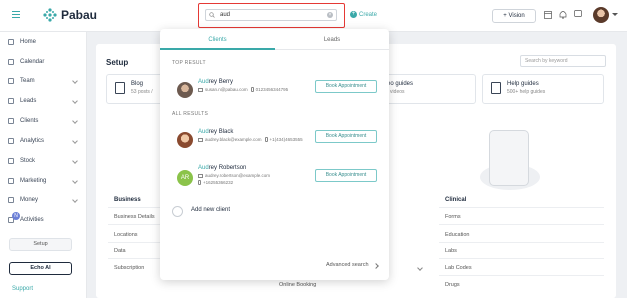 Image resolution: width=627 pixels, height=298 pixels. I want to click on client-name: Audrey Robertson, so click(222, 168).